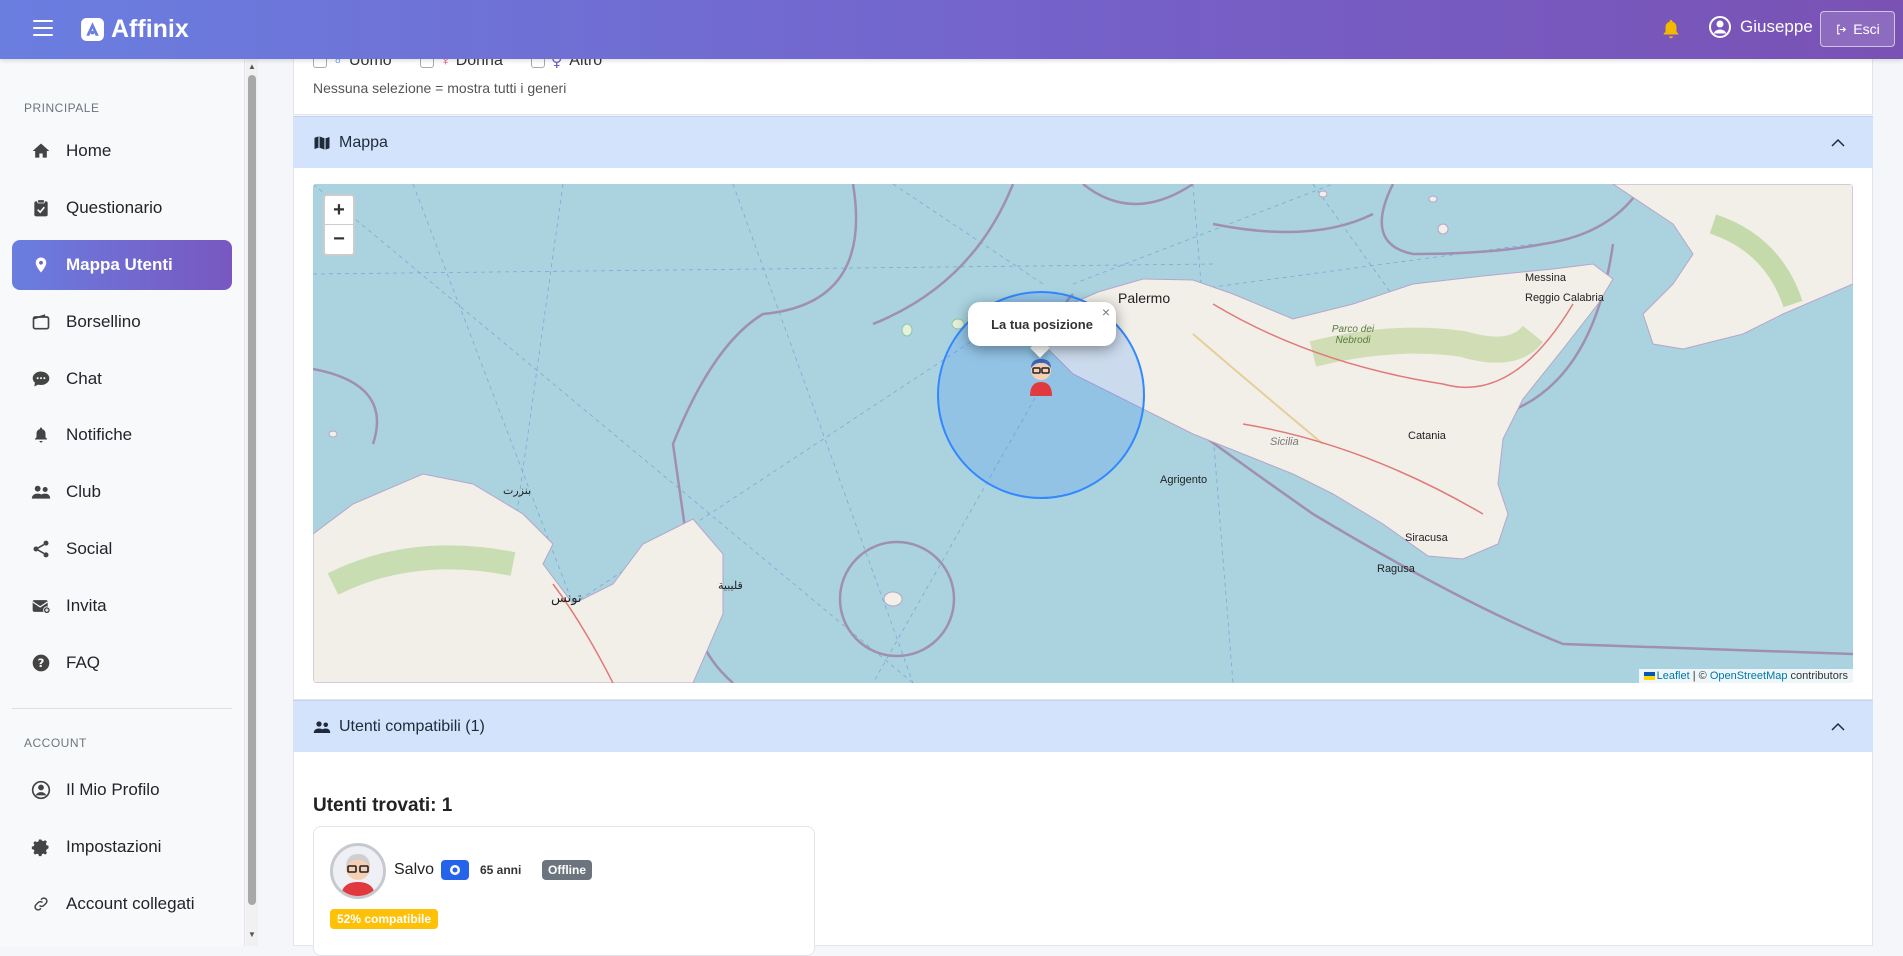  I want to click on bell-icon, so click(41, 435).